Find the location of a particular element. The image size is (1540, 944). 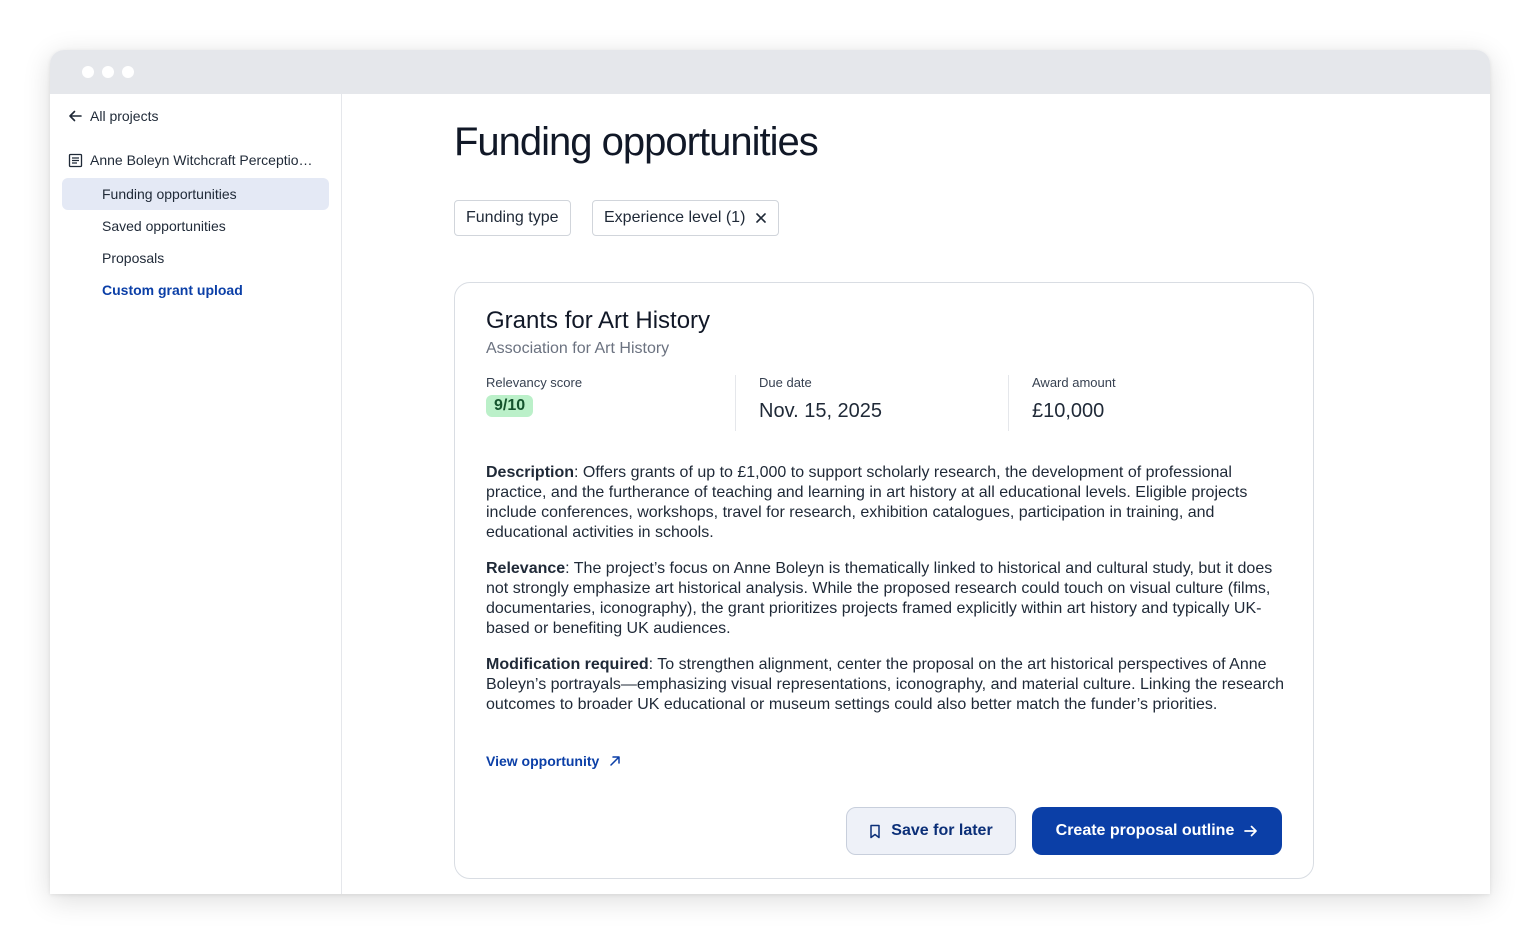

opportunity-title: Grants for Art History is located at coordinates (598, 320).